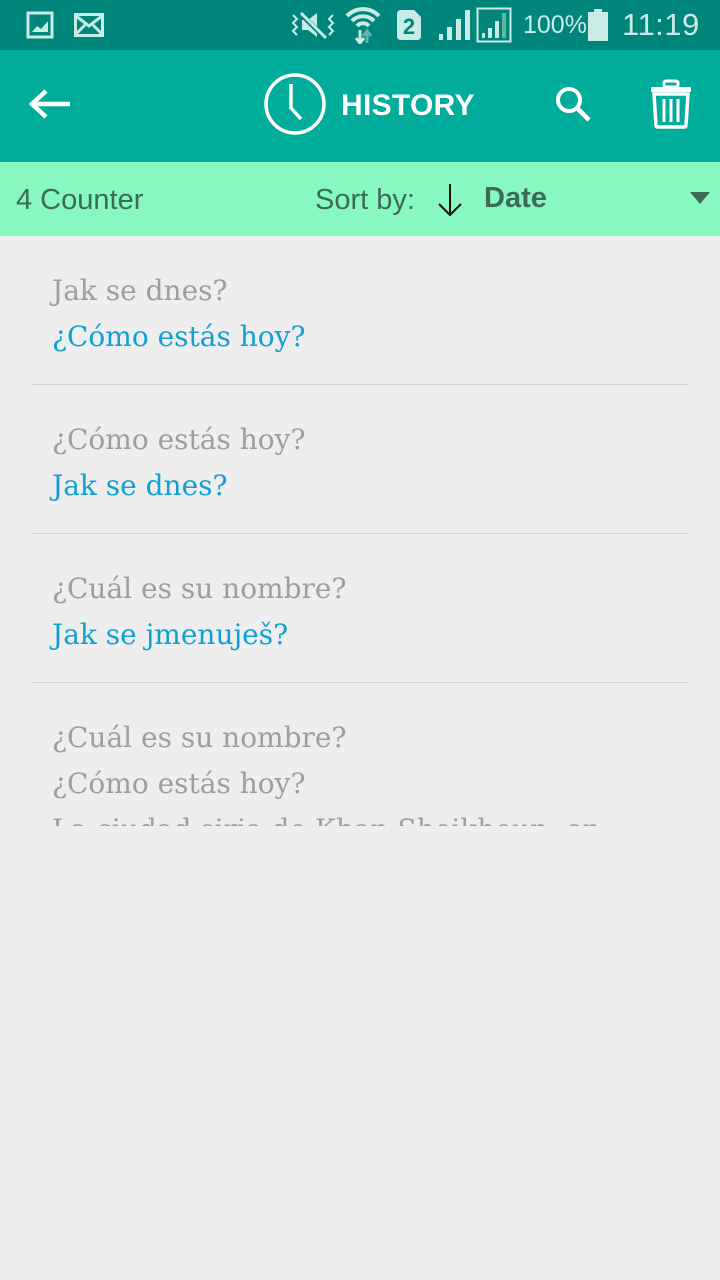  I want to click on extra-text: La ciudad siria de Khan Sheikhoun, en, so click(360, 816).